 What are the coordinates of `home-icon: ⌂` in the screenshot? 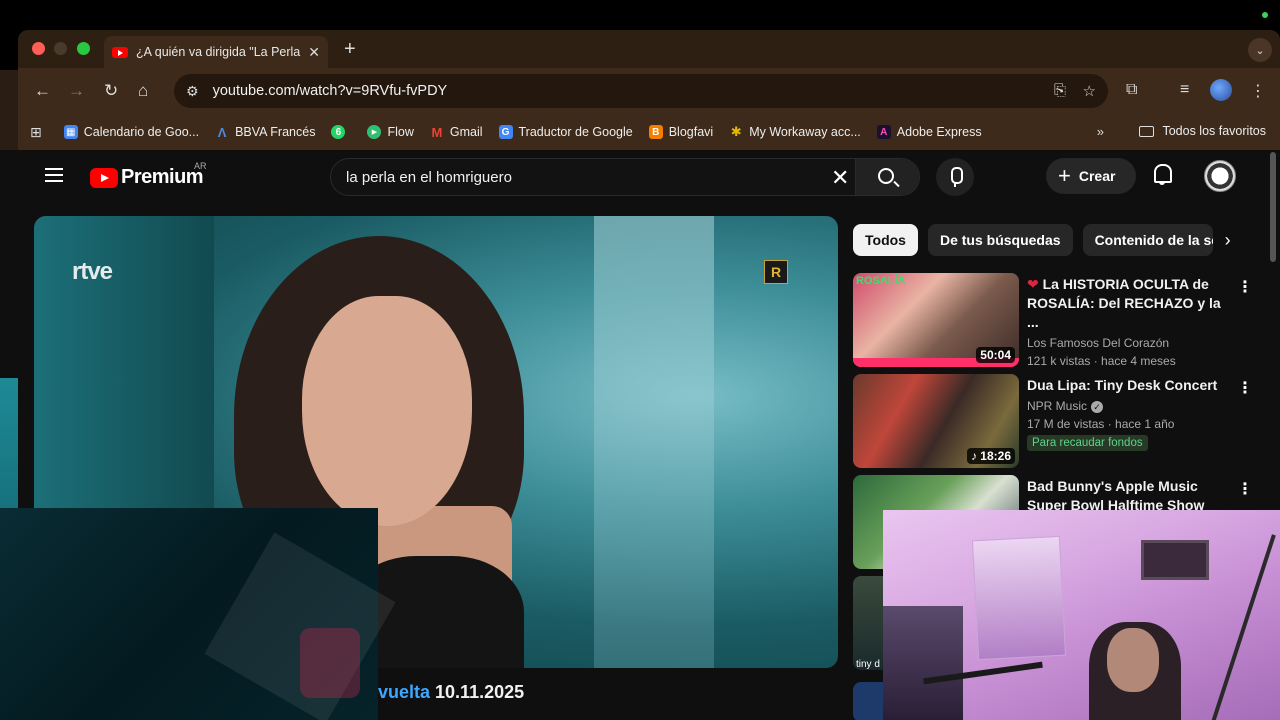 It's located at (143, 91).